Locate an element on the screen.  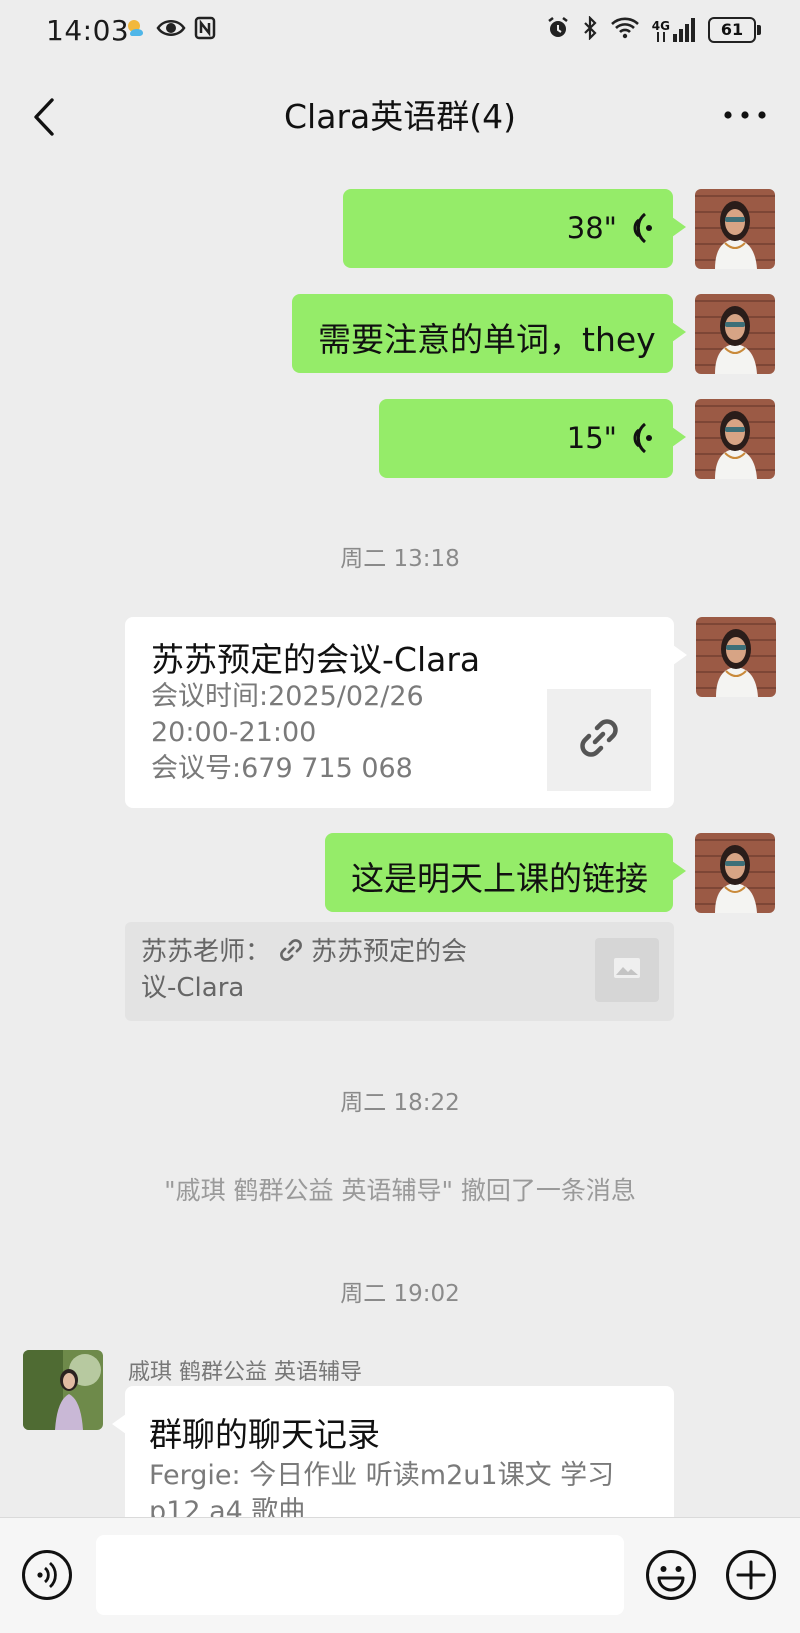
battery-icon: 61 is located at coordinates (734, 30).